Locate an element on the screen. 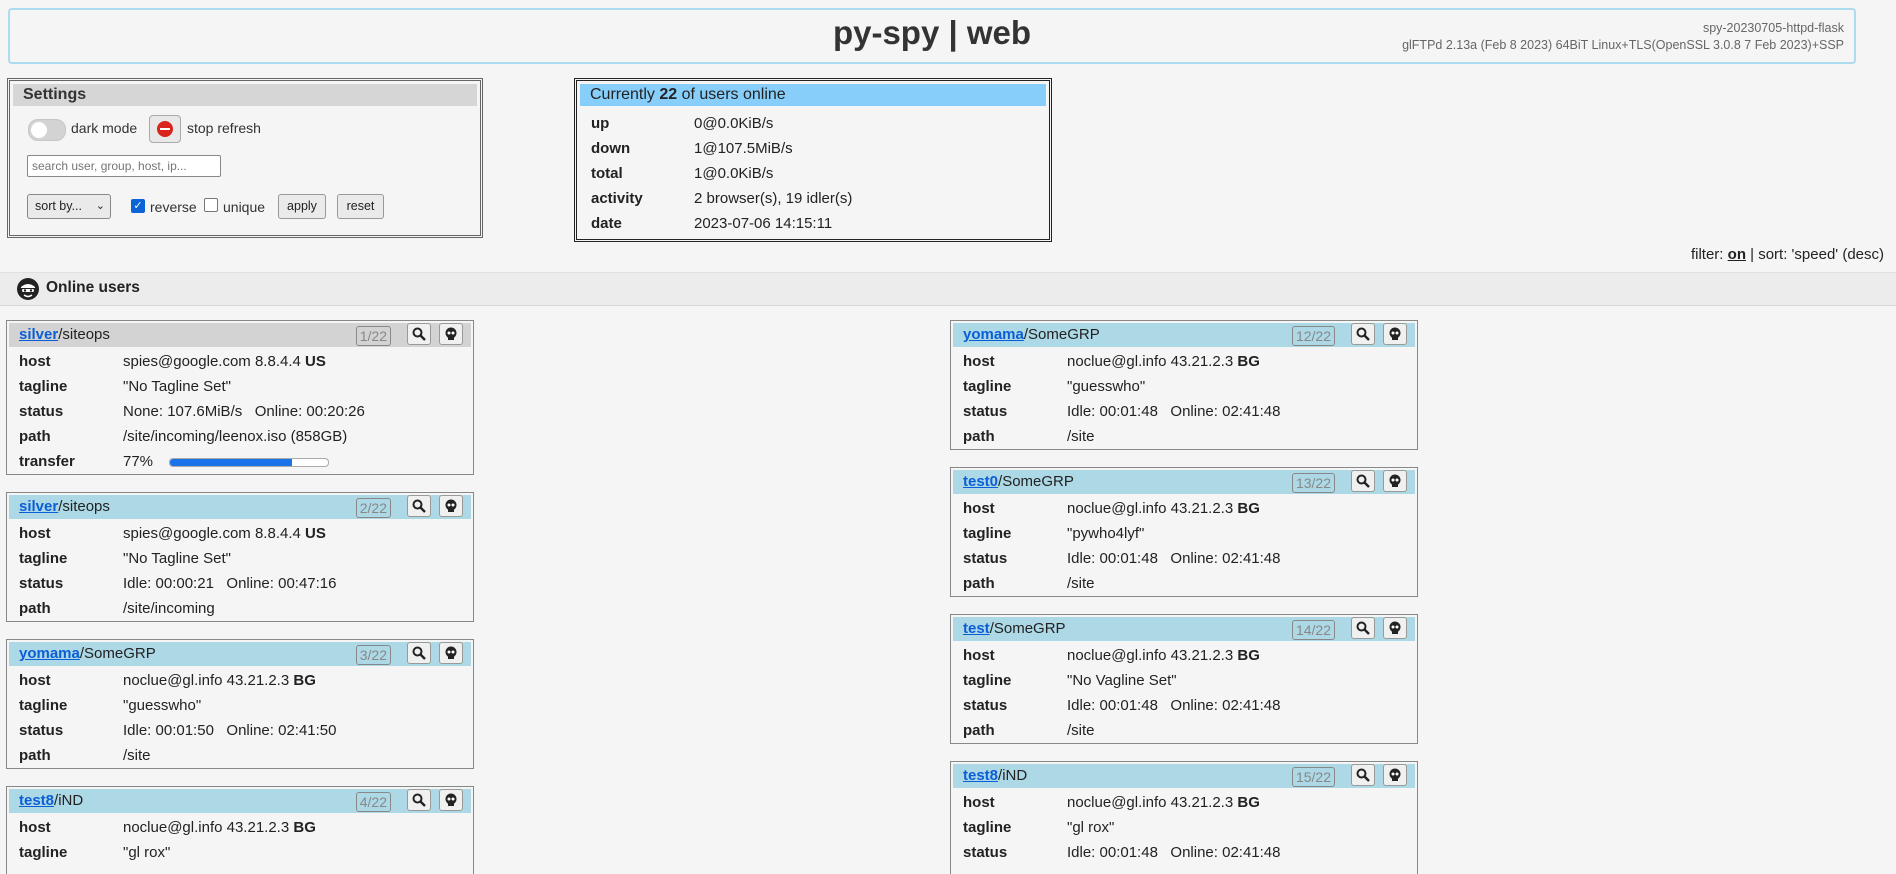 The width and height of the screenshot is (1896, 874). user-card-header: yomama/SomeGRP 3/22 is located at coordinates (240, 654).